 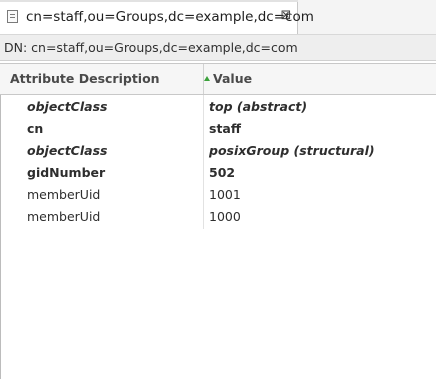 I want to click on editor-tab-bar: cn=staff,ou=Groups,dc=example,dc=com ⊠, so click(x=218, y=17).